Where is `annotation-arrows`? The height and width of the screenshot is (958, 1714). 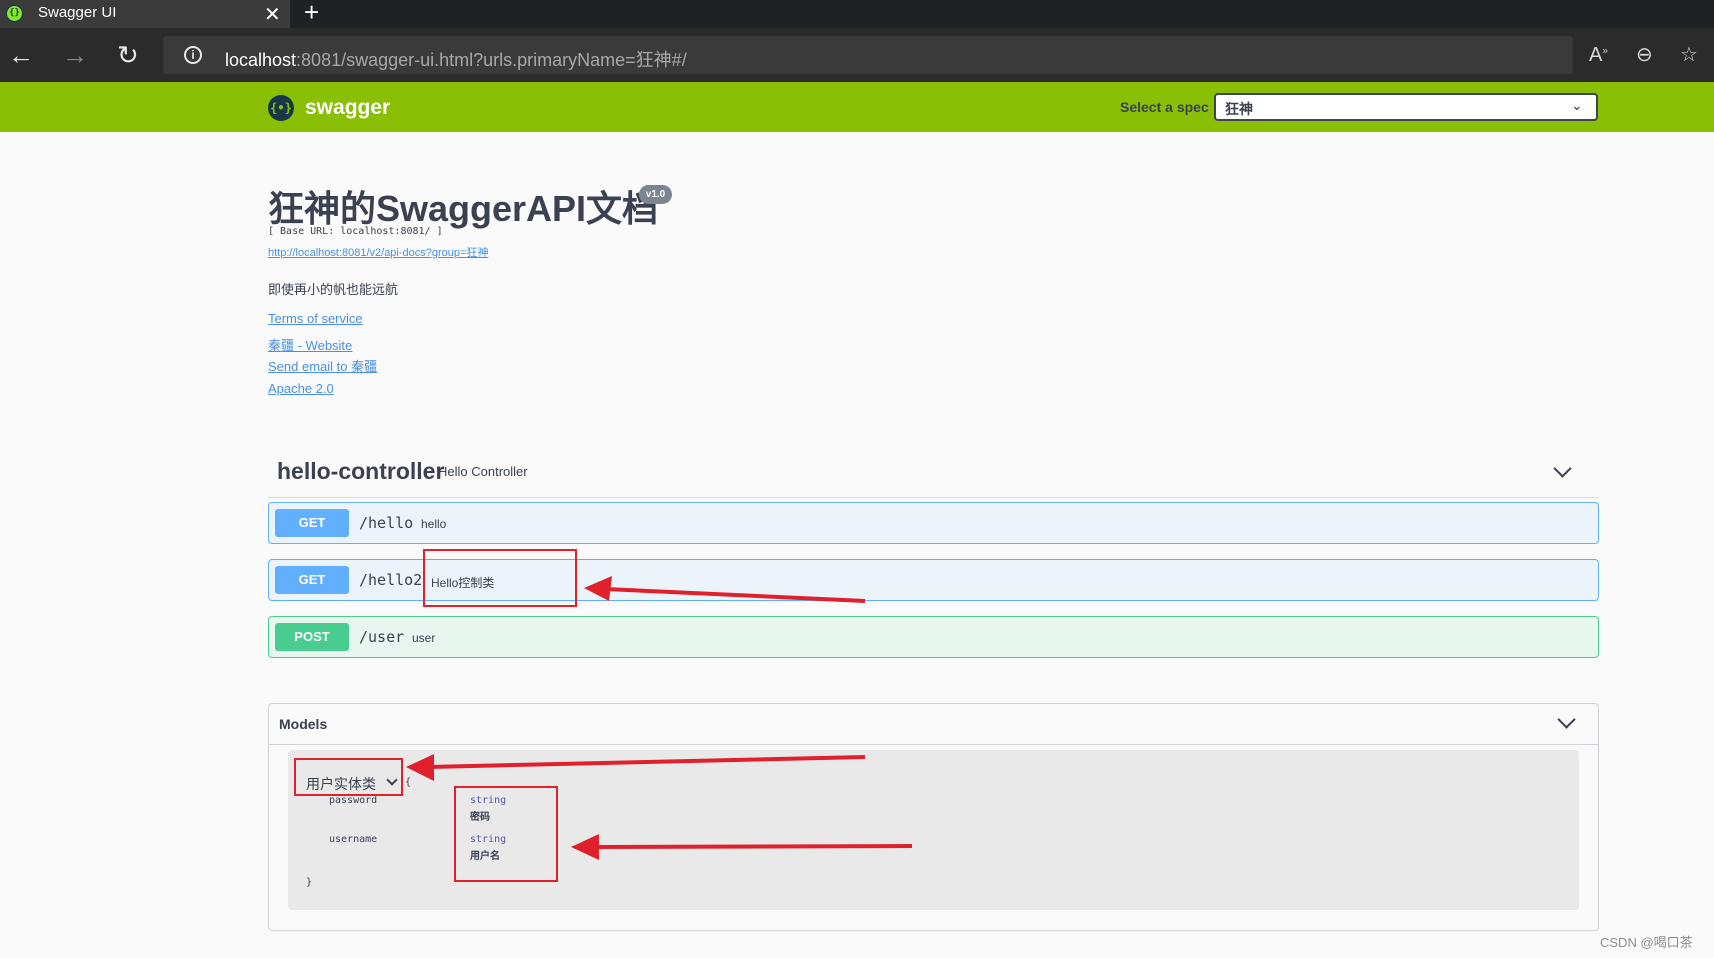
annotation-arrows is located at coordinates (659, 718).